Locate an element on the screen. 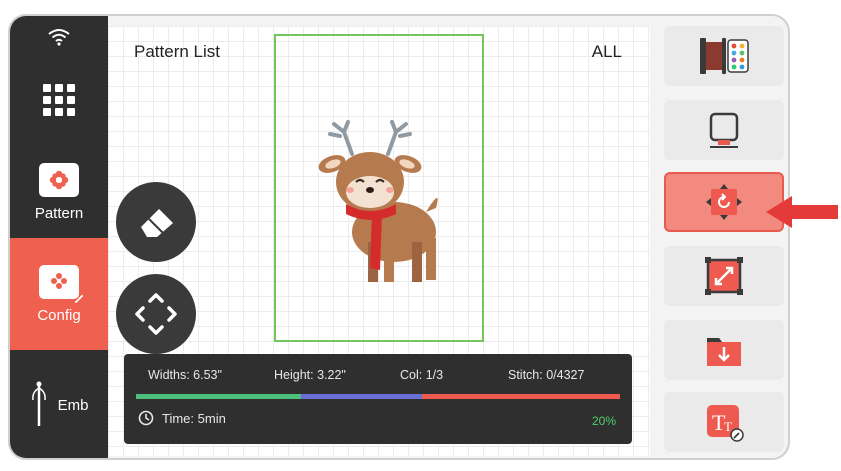  eraser-button is located at coordinates (156, 222).